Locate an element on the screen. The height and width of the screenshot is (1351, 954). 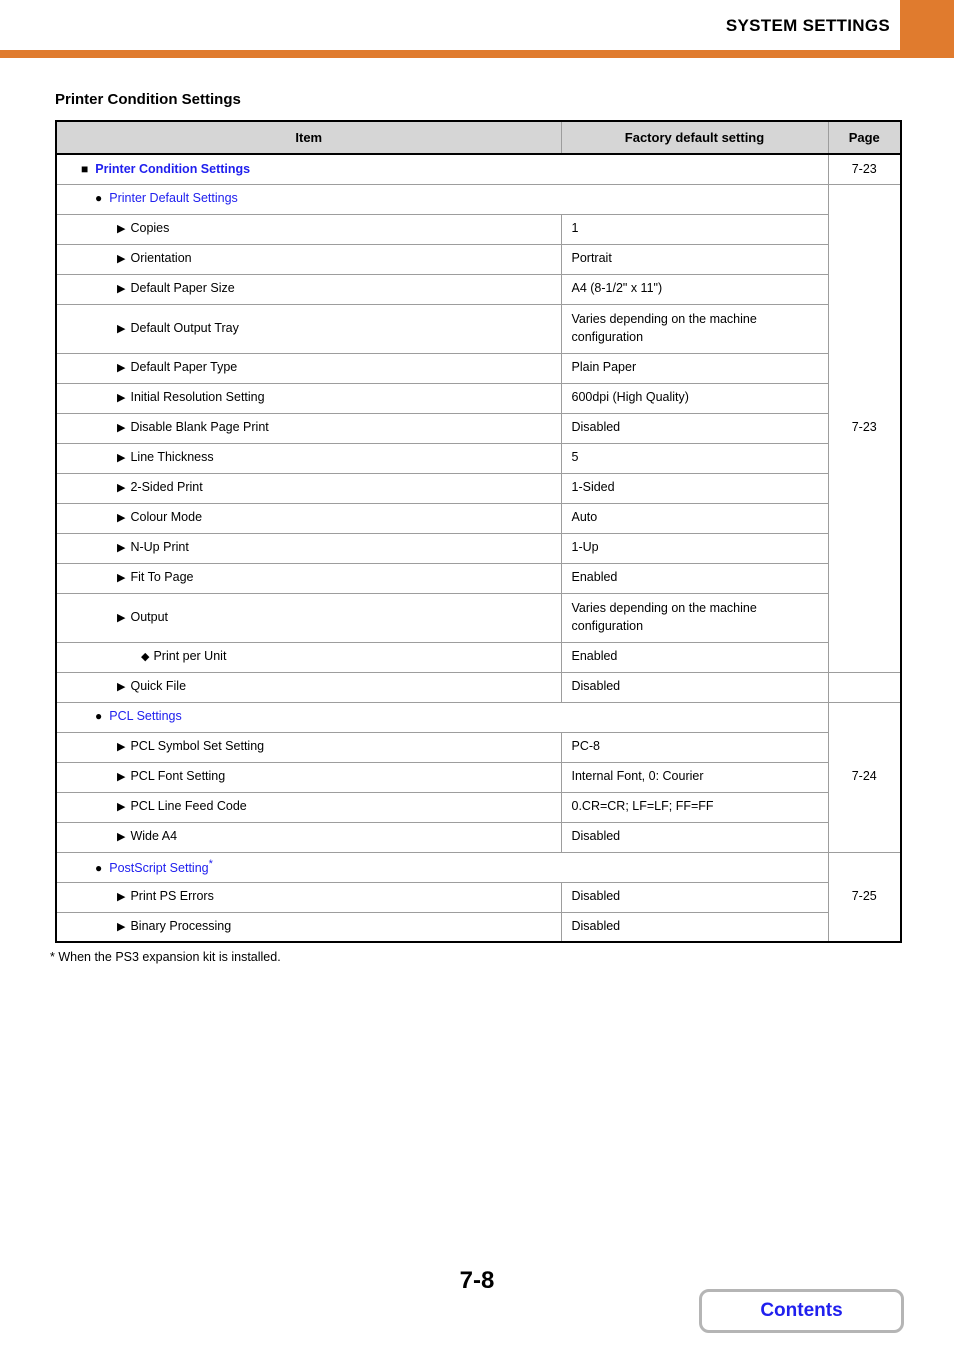
table-row: ▶ Orientation Portrait is located at coordinates (478, 259).